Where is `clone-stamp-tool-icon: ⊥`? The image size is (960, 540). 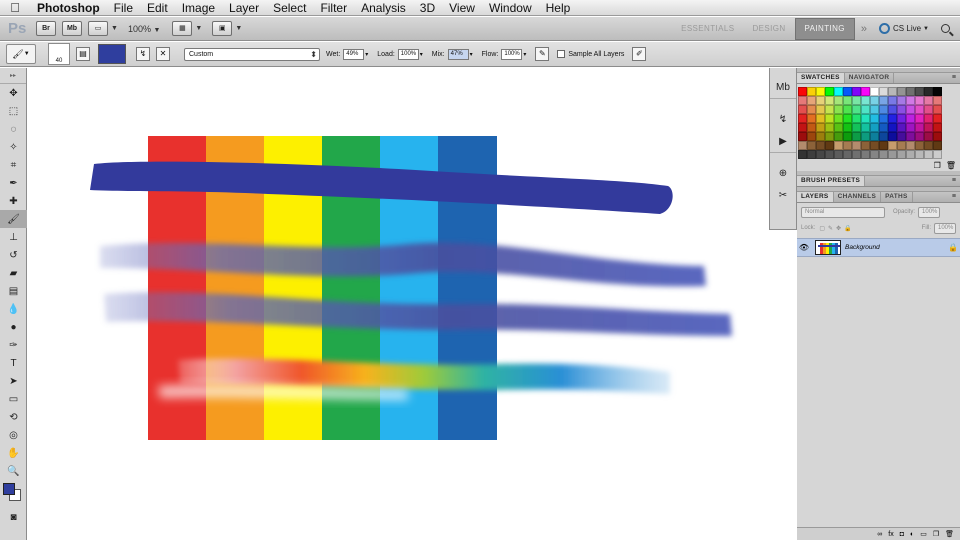 clone-stamp-tool-icon: ⊥ is located at coordinates (13, 237).